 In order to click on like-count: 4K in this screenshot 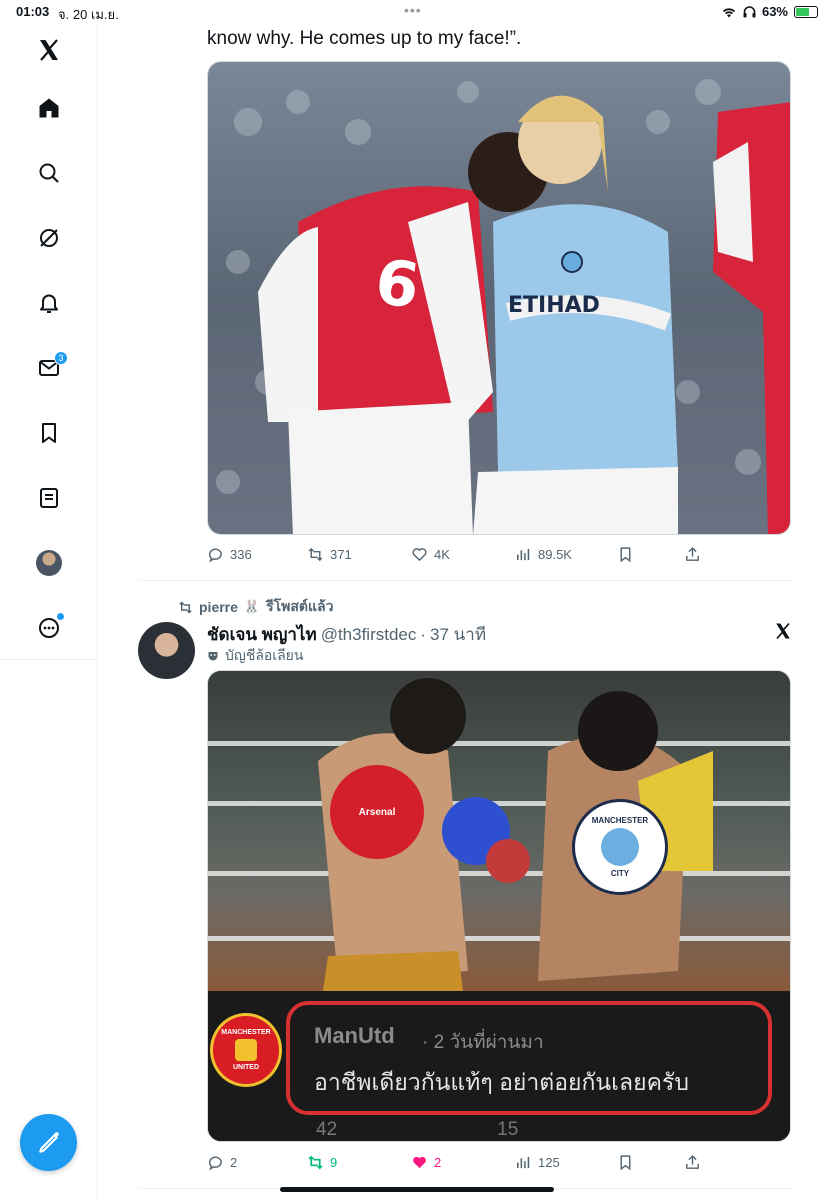, I will do `click(442, 554)`.